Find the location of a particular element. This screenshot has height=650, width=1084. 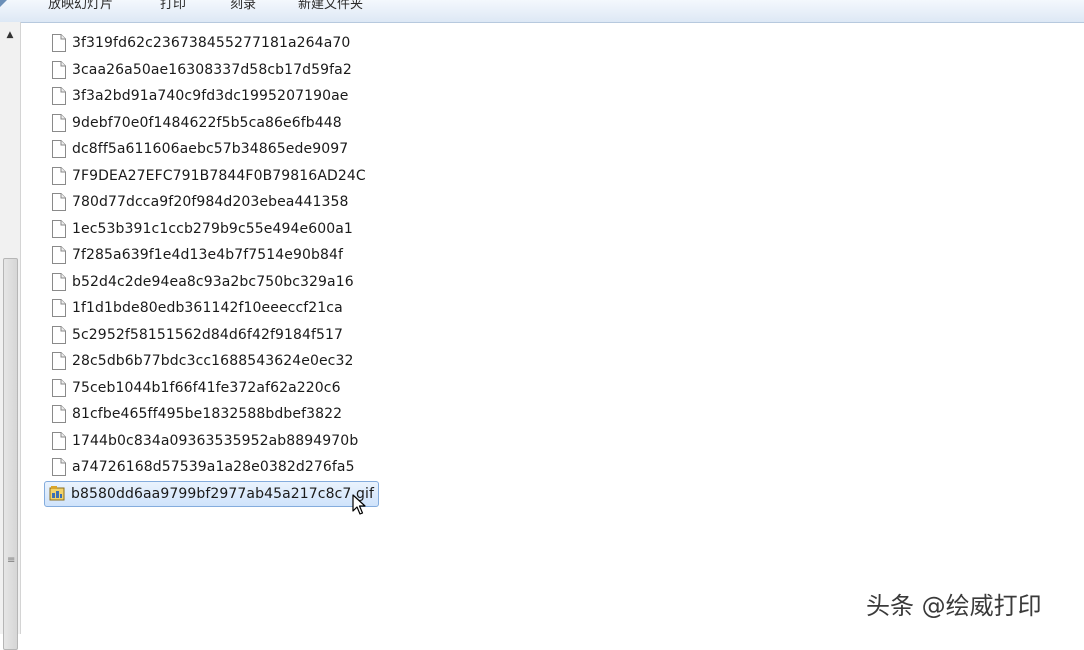

file-item: dc8ff5a611606aebc57b34865ede9097 is located at coordinates (196, 149).